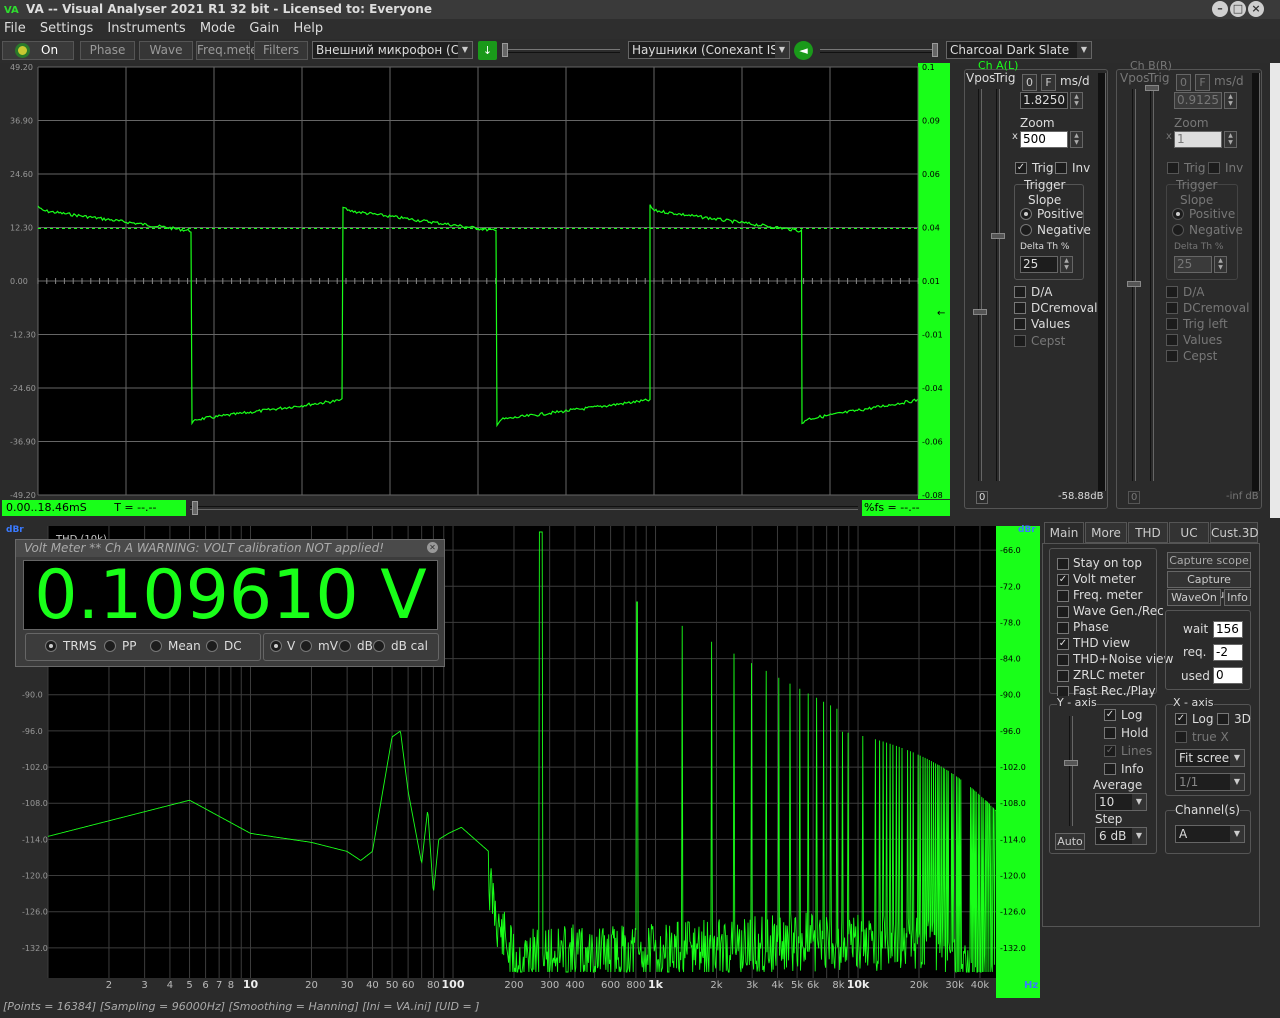  Describe the element at coordinates (1237, 597) in the screenshot. I see `info-button: Info` at that location.